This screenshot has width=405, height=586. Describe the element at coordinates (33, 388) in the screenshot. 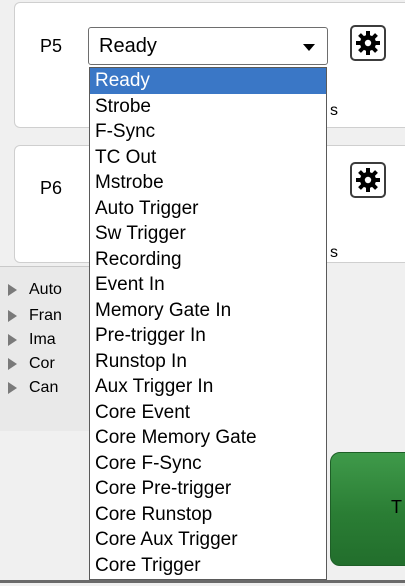

I see `tree-item: Can` at that location.